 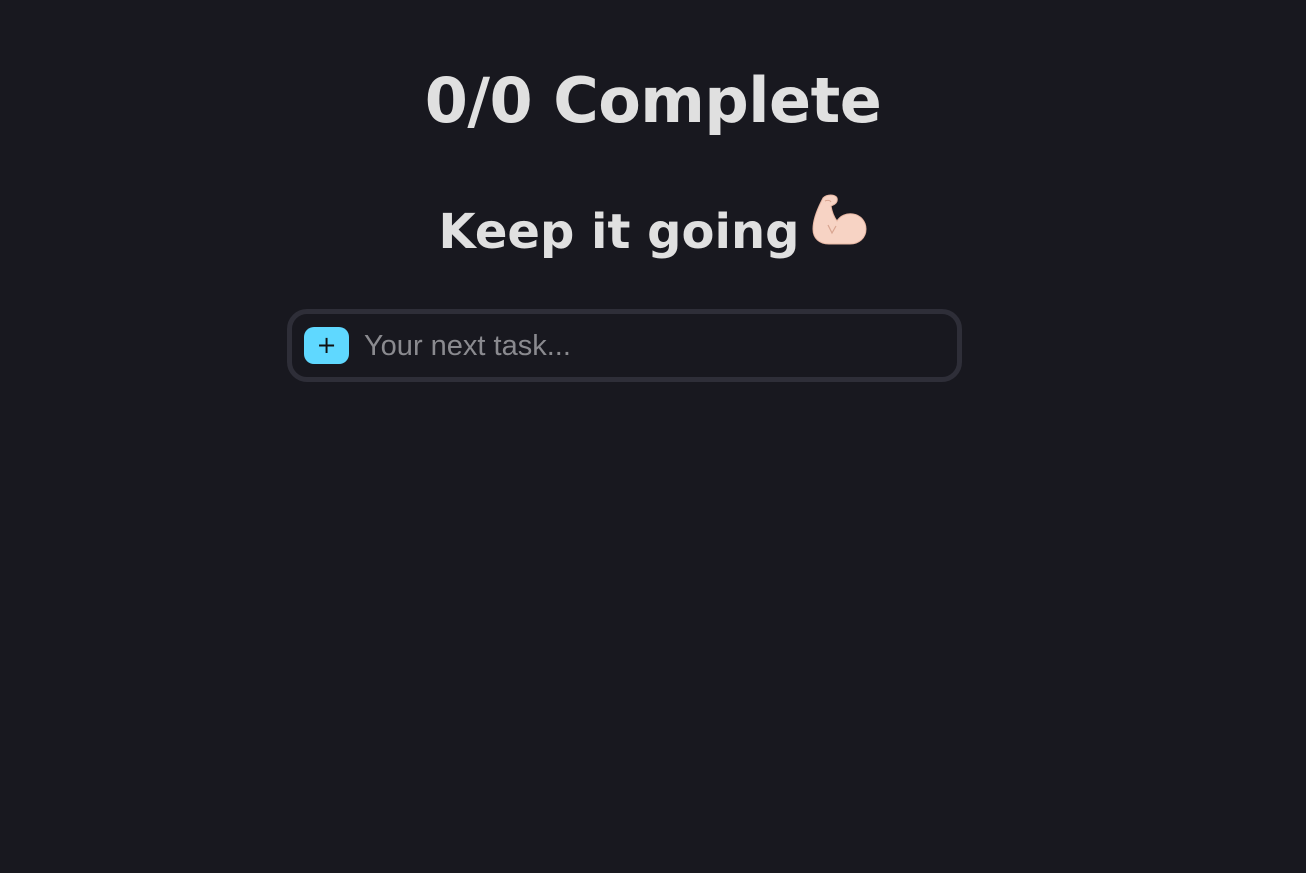 What do you see at coordinates (326, 345) in the screenshot?
I see `add-task-button: +` at bounding box center [326, 345].